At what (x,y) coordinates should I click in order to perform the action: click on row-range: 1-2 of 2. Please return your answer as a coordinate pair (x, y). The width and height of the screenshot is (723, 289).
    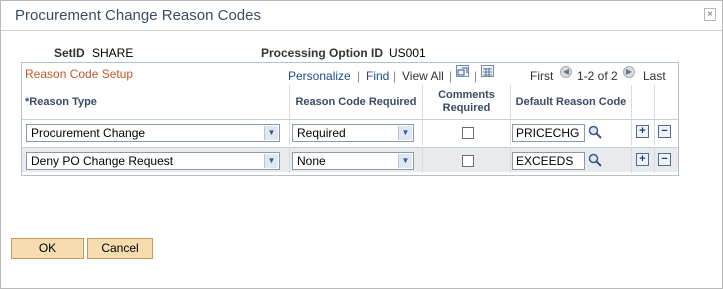
    Looking at the image, I should click on (597, 76).